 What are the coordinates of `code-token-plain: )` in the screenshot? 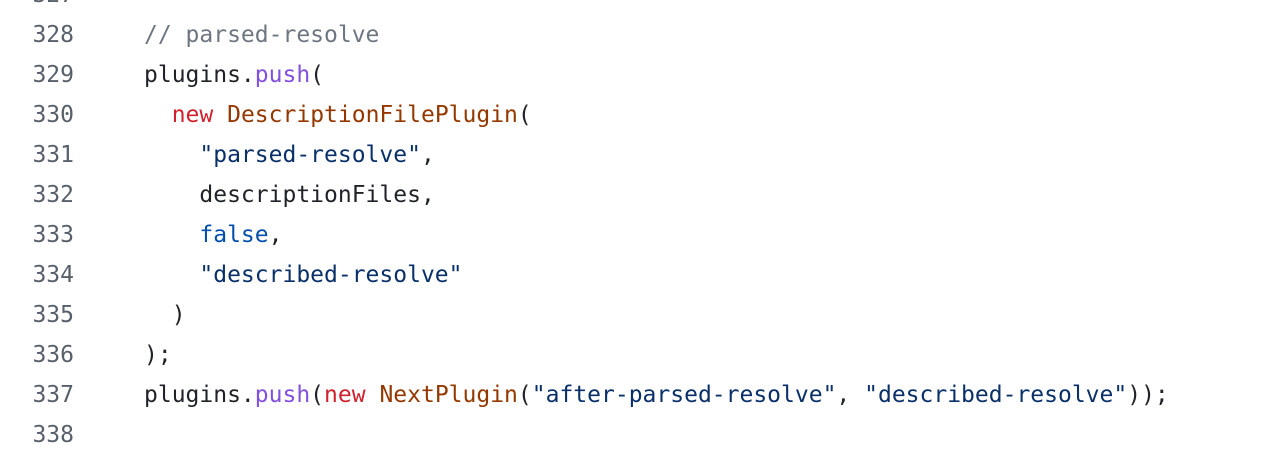 It's located at (165, 315).